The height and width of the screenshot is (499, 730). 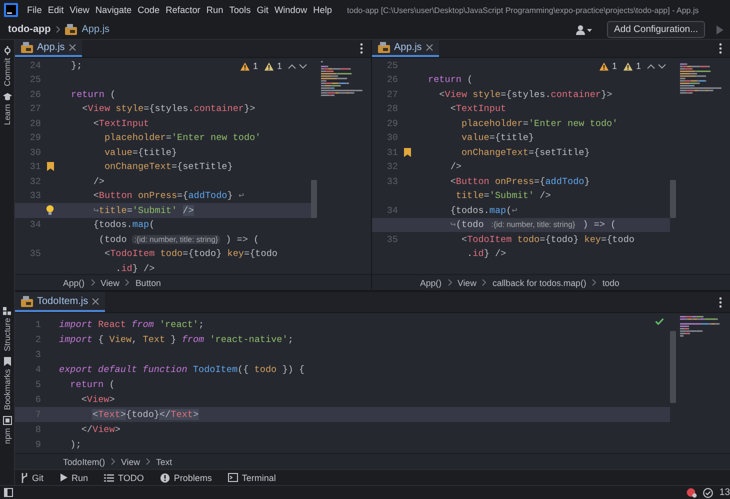 I want to click on menu-item: File, so click(x=34, y=10).